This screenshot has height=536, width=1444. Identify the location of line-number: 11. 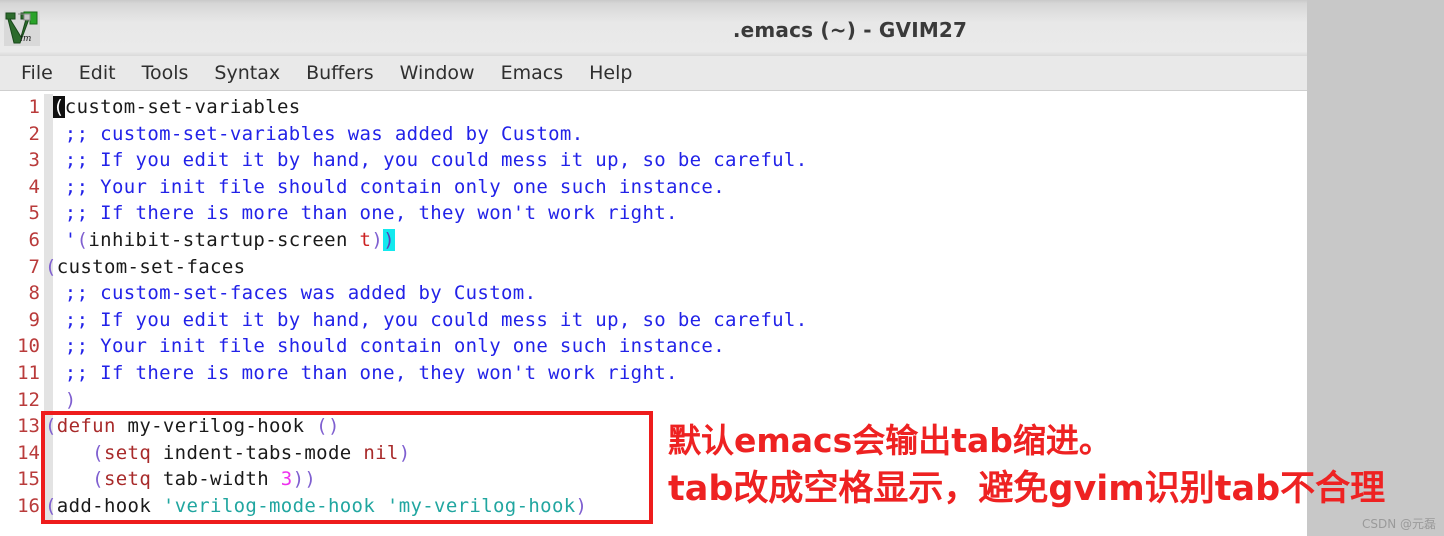
(28, 373).